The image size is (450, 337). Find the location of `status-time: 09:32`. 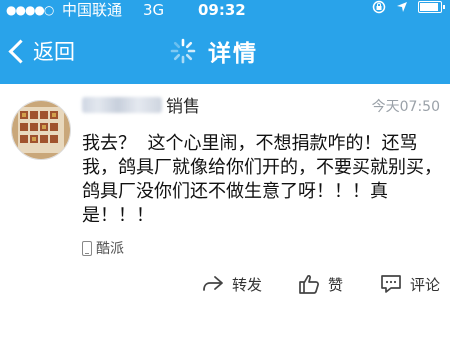

status-time: 09:32 is located at coordinates (222, 10).